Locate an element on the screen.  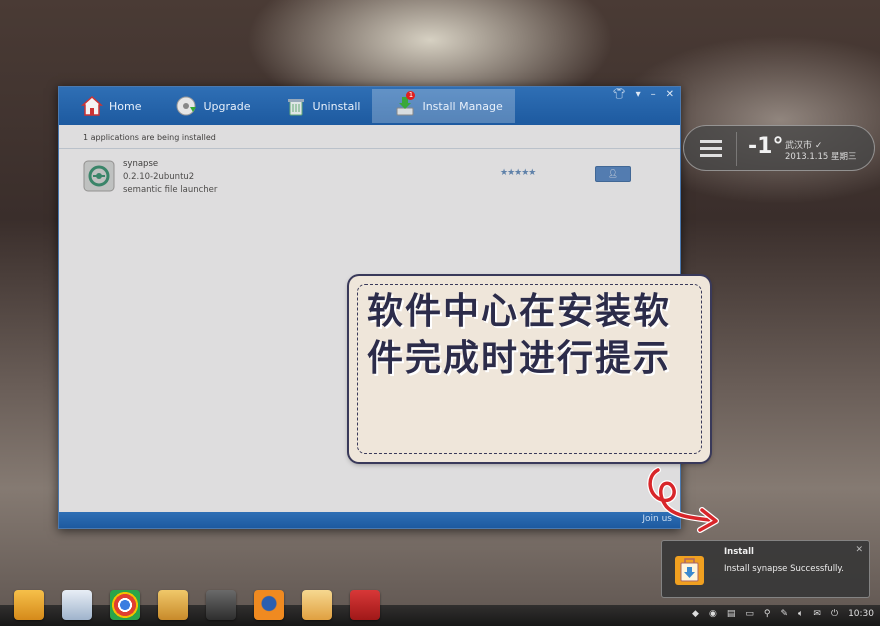
minimize-icon: – is located at coordinates (653, 94).